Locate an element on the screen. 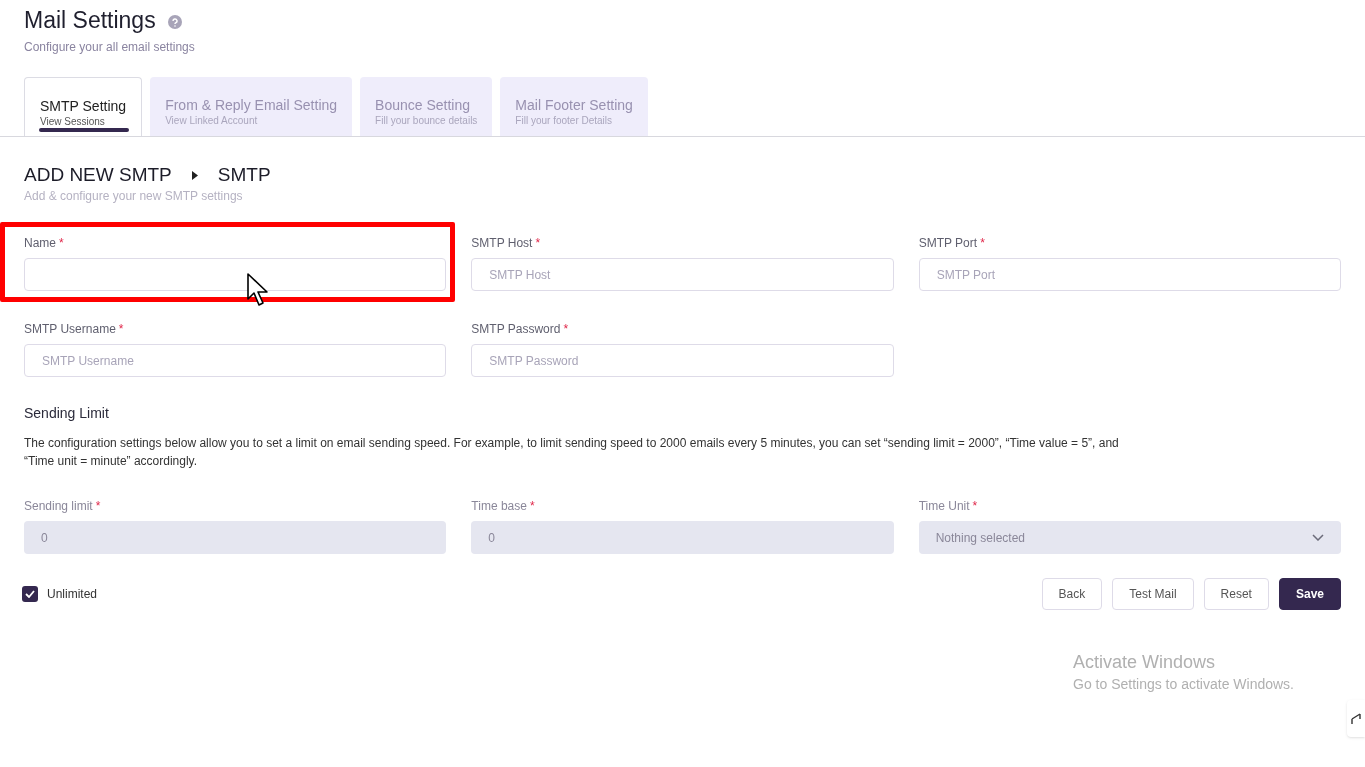  input-field: SMTP Username is located at coordinates (235, 360).